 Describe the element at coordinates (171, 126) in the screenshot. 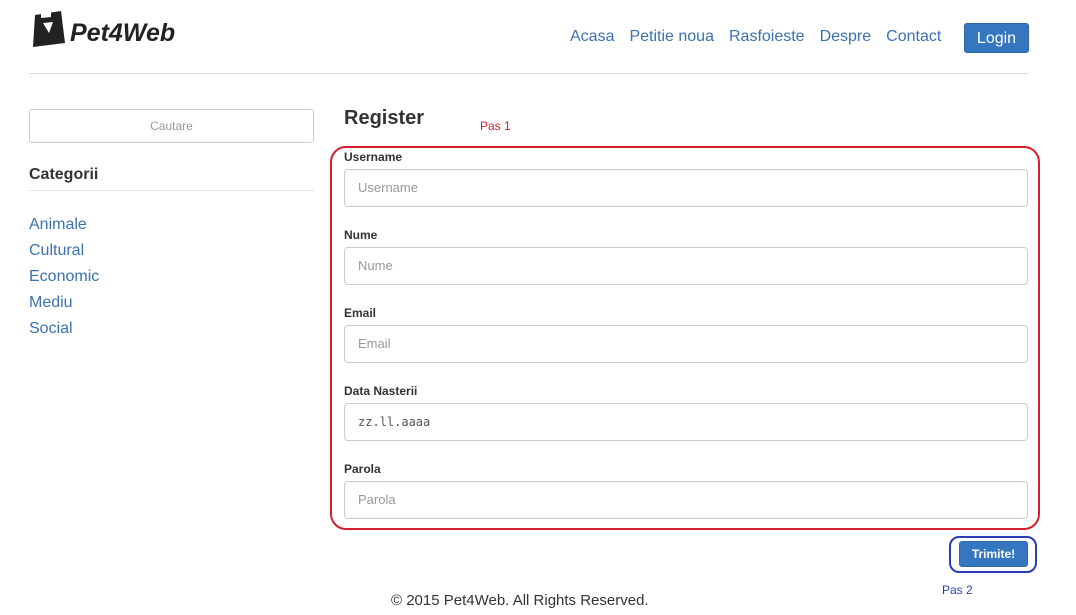

I see `search-input: Cautare` at that location.